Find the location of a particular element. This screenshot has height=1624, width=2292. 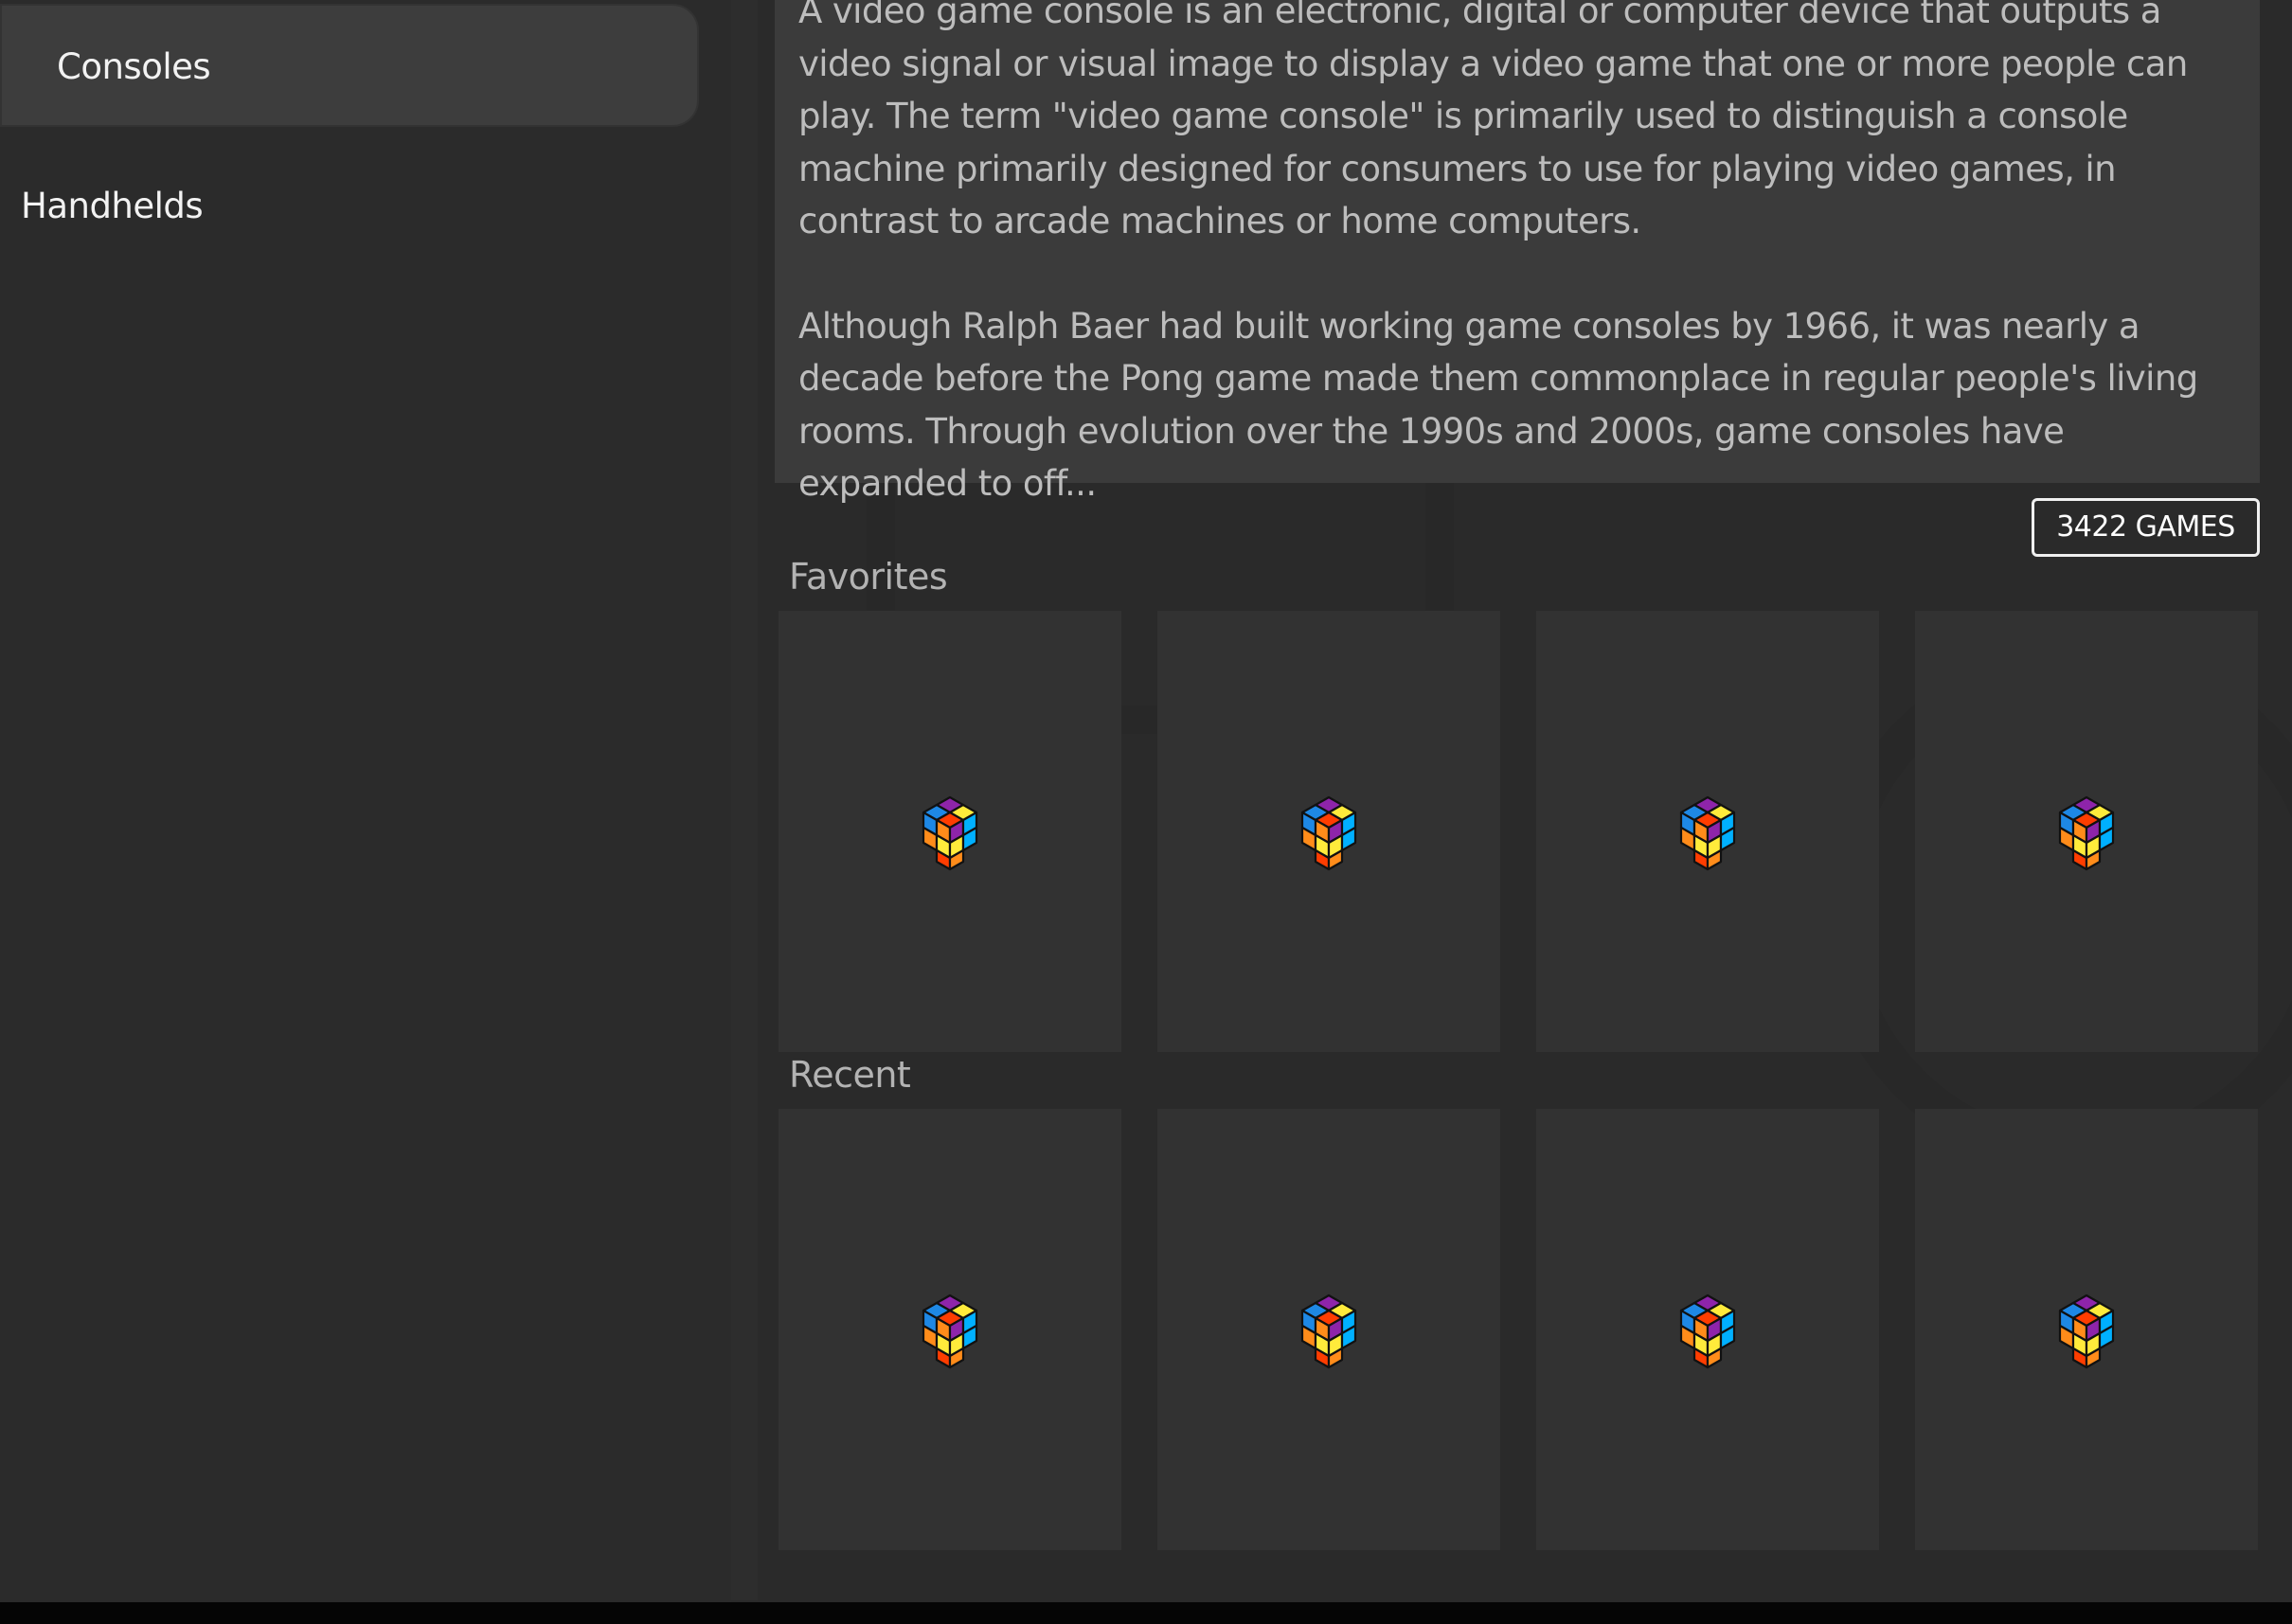

favorites-title: Favorites is located at coordinates (868, 577).